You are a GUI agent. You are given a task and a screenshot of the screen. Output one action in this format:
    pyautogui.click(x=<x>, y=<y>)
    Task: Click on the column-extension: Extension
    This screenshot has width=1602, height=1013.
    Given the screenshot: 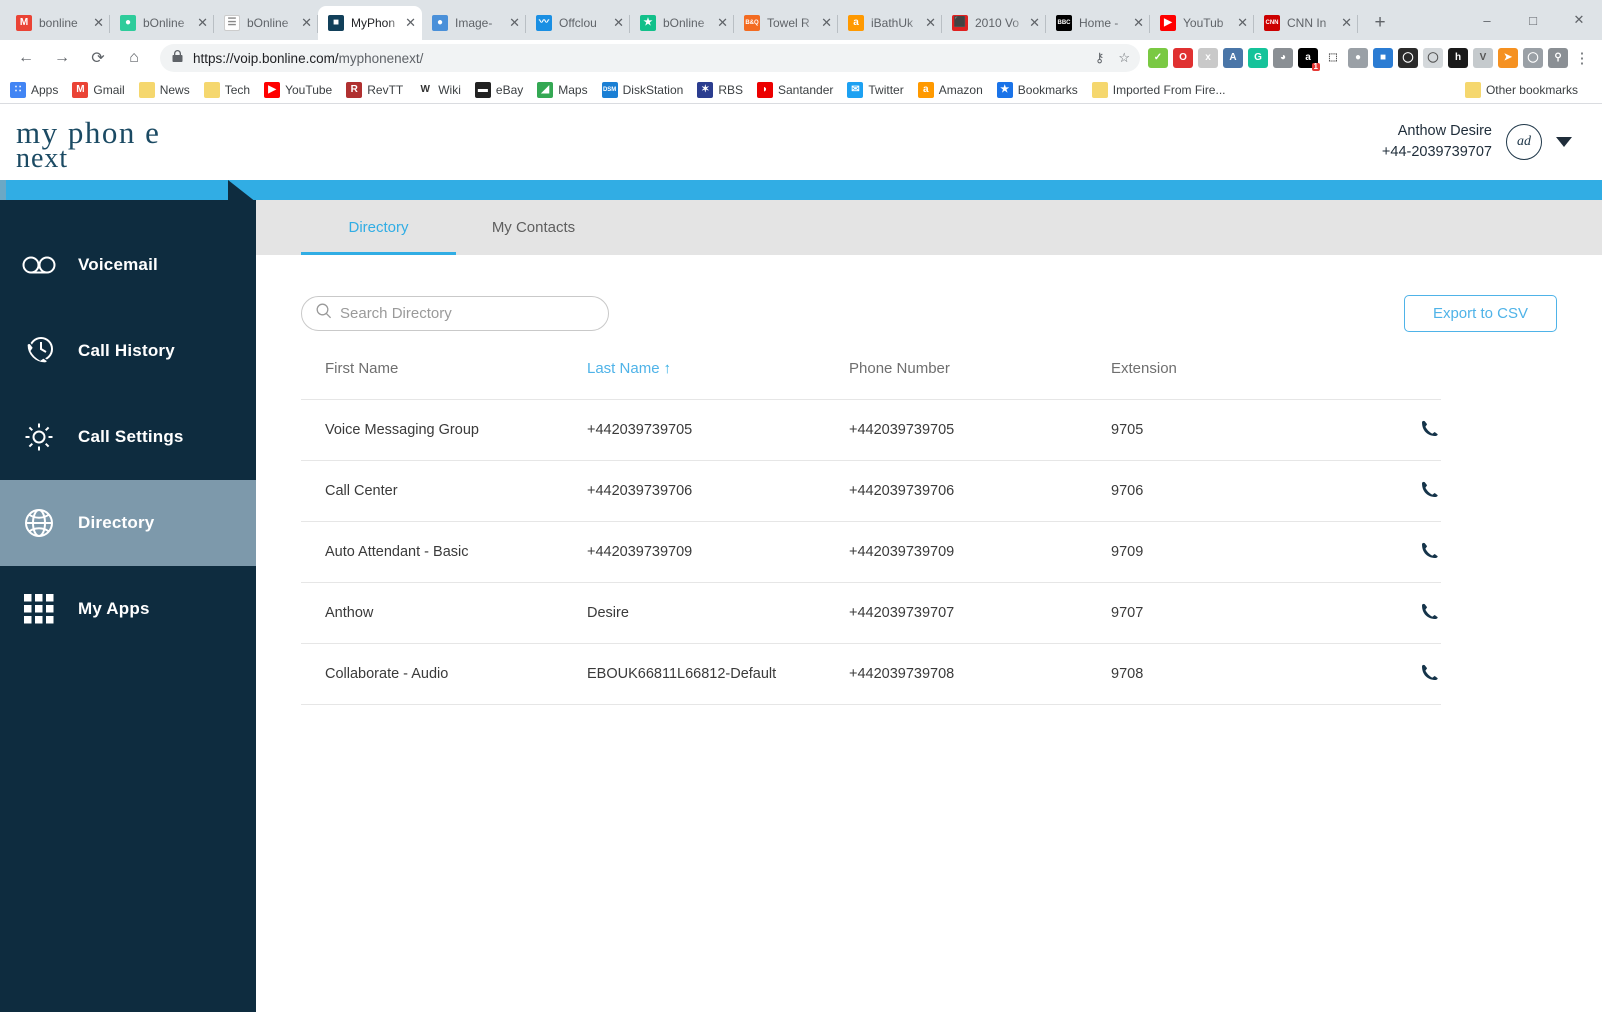 What is the action you would take?
    pyautogui.click(x=1218, y=380)
    